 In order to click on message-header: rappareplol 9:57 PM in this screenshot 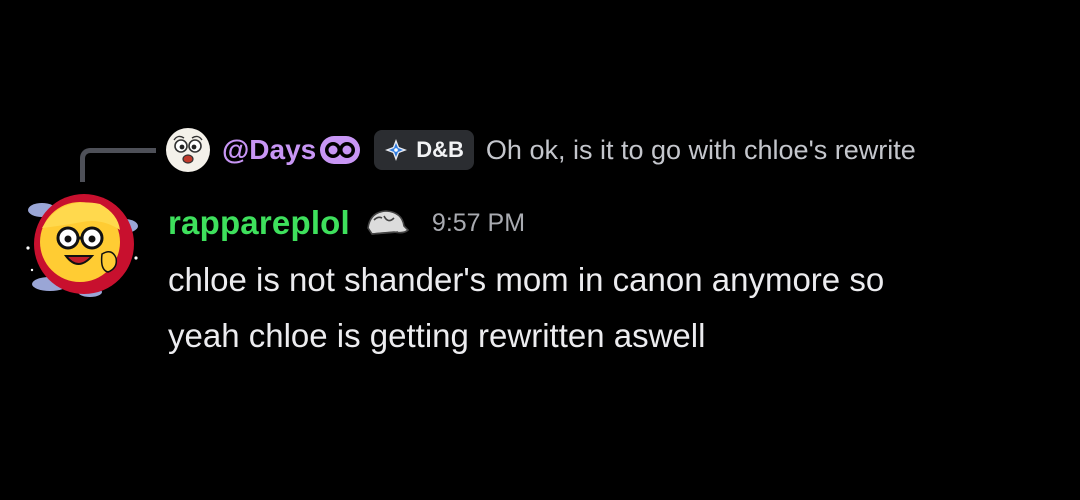, I will do `click(346, 223)`.